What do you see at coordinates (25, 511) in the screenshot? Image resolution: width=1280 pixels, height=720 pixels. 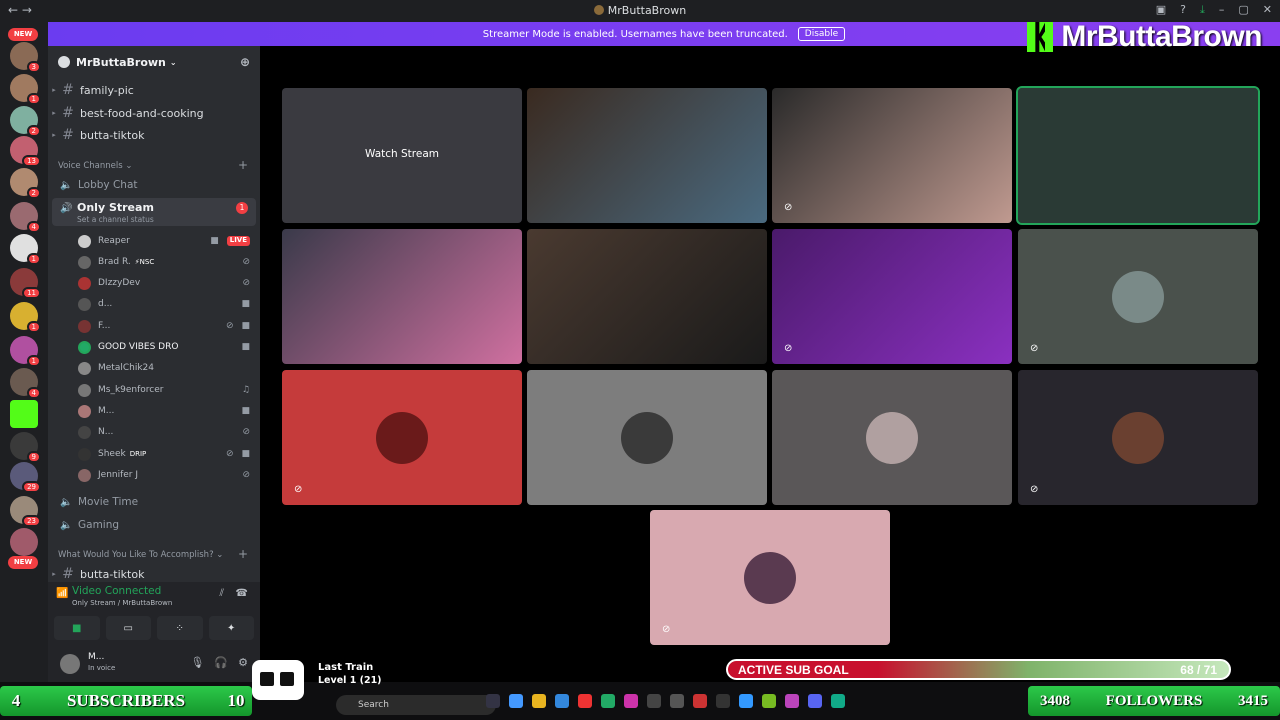 I see `server-icon: 23` at bounding box center [25, 511].